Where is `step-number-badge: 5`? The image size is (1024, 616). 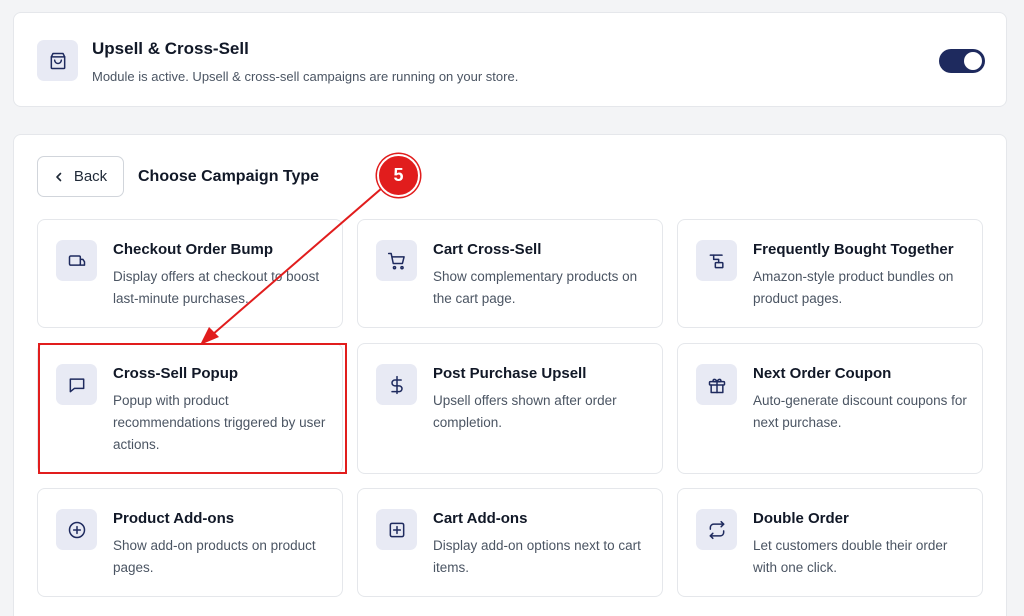
step-number-badge: 5 is located at coordinates (398, 175).